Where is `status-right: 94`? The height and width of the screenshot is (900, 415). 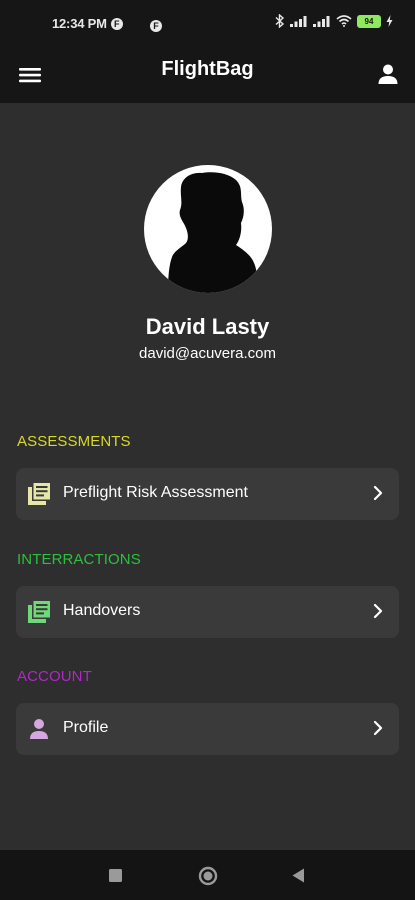 status-right: 94 is located at coordinates (334, 21).